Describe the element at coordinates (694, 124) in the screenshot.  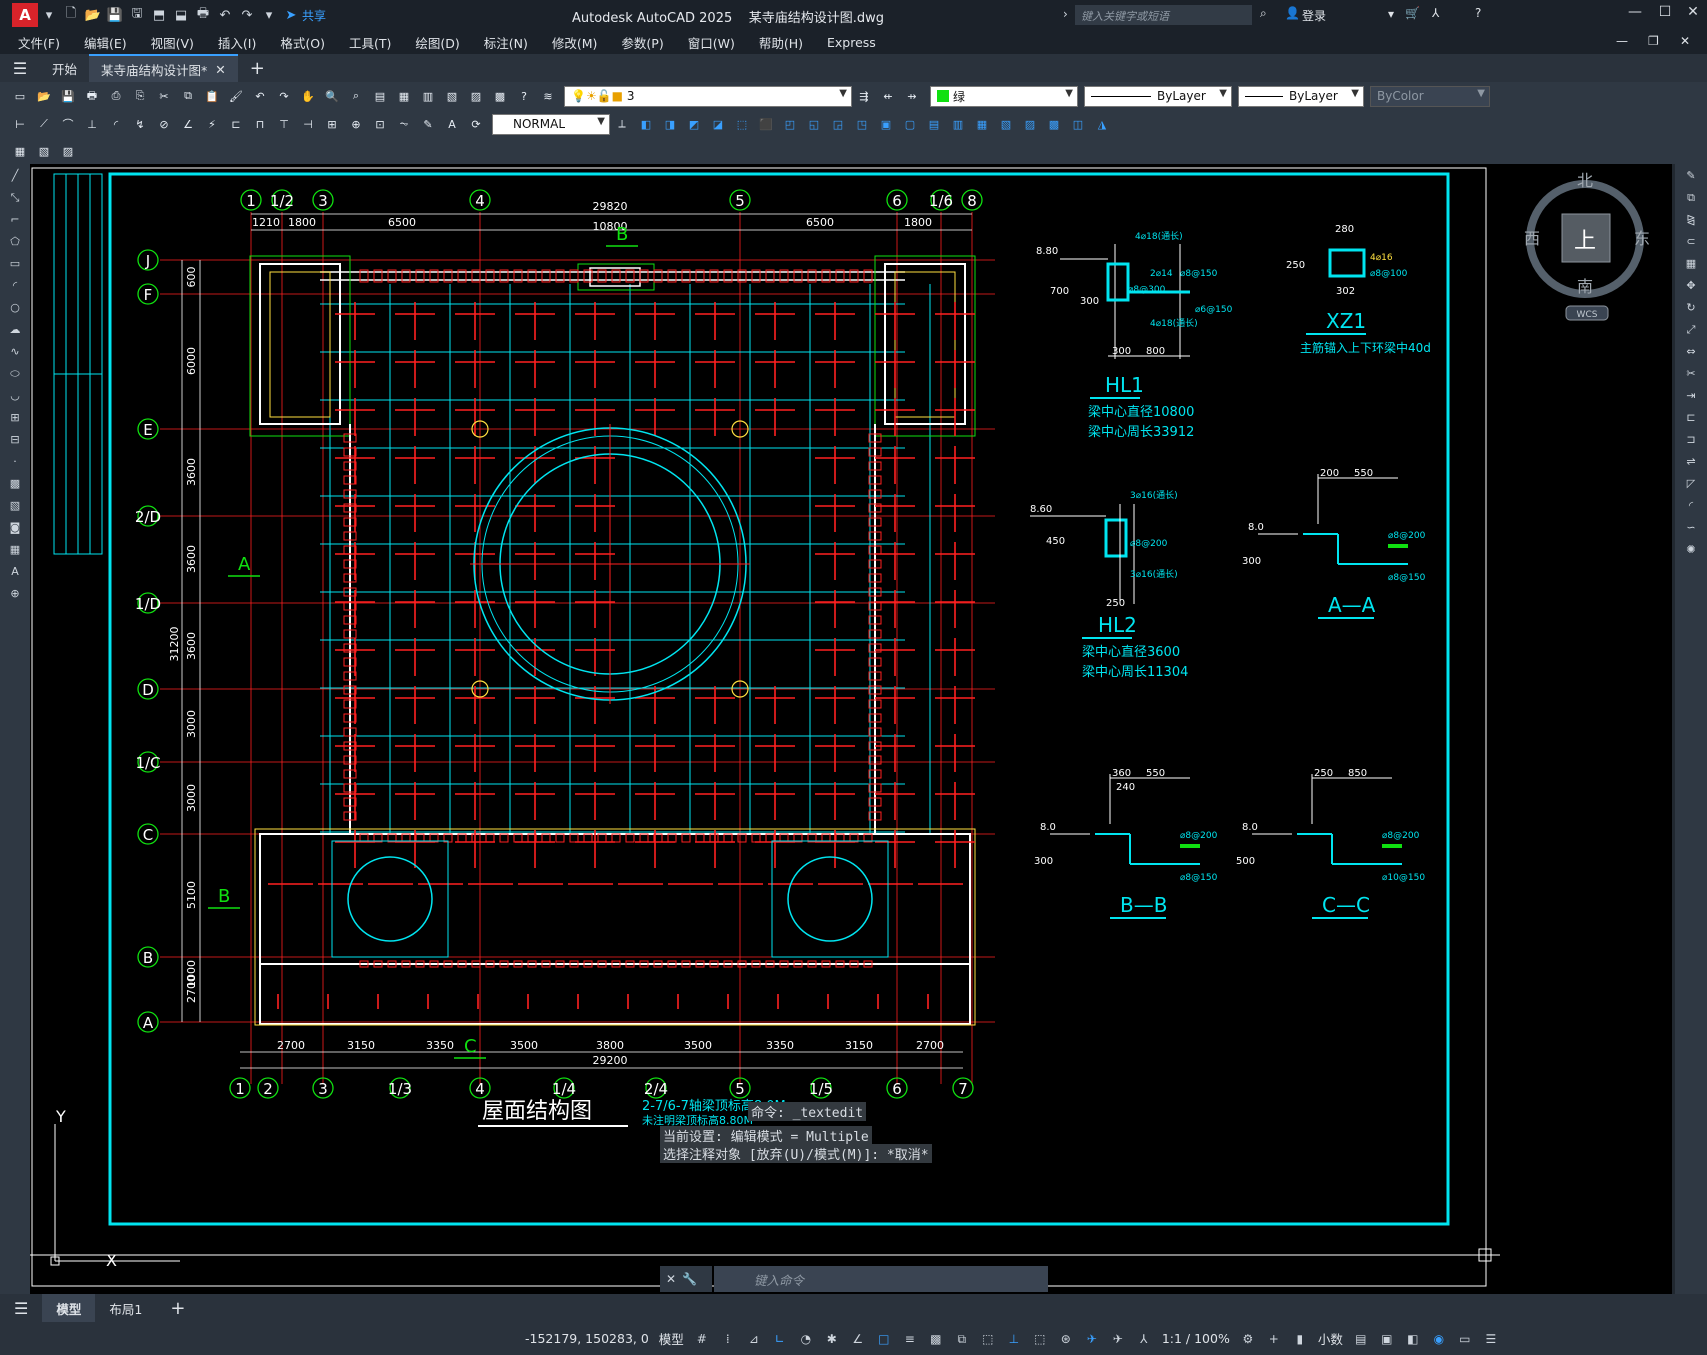
I see `view-3d-icon-3: ◩` at that location.